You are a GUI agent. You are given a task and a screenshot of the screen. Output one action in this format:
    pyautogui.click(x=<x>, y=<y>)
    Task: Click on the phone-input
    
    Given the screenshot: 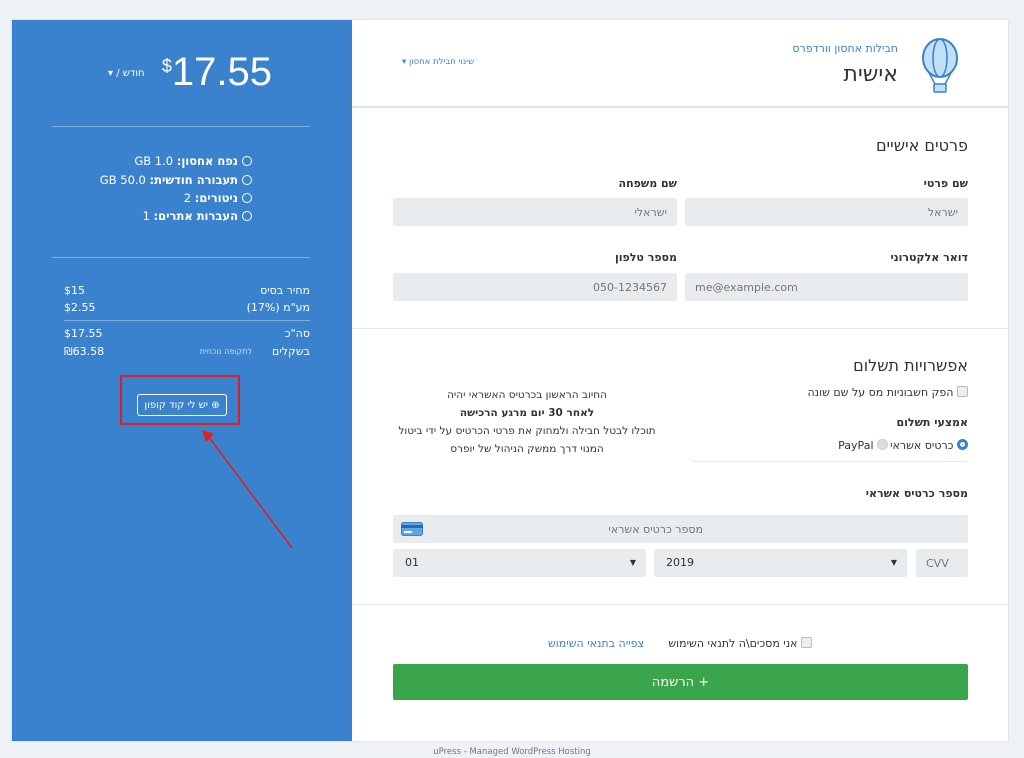 What is the action you would take?
    pyautogui.click(x=535, y=287)
    